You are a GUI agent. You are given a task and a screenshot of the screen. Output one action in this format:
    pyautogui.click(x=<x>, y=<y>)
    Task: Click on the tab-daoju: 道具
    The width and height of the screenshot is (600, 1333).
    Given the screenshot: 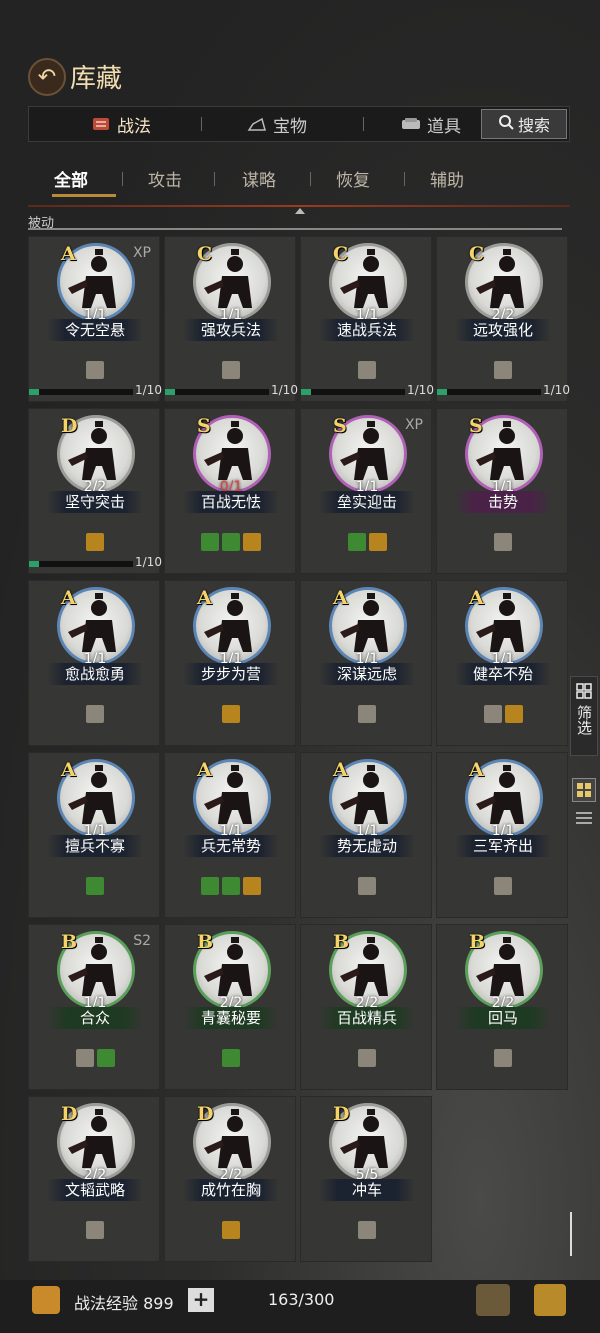 What is the action you would take?
    pyautogui.click(x=431, y=124)
    